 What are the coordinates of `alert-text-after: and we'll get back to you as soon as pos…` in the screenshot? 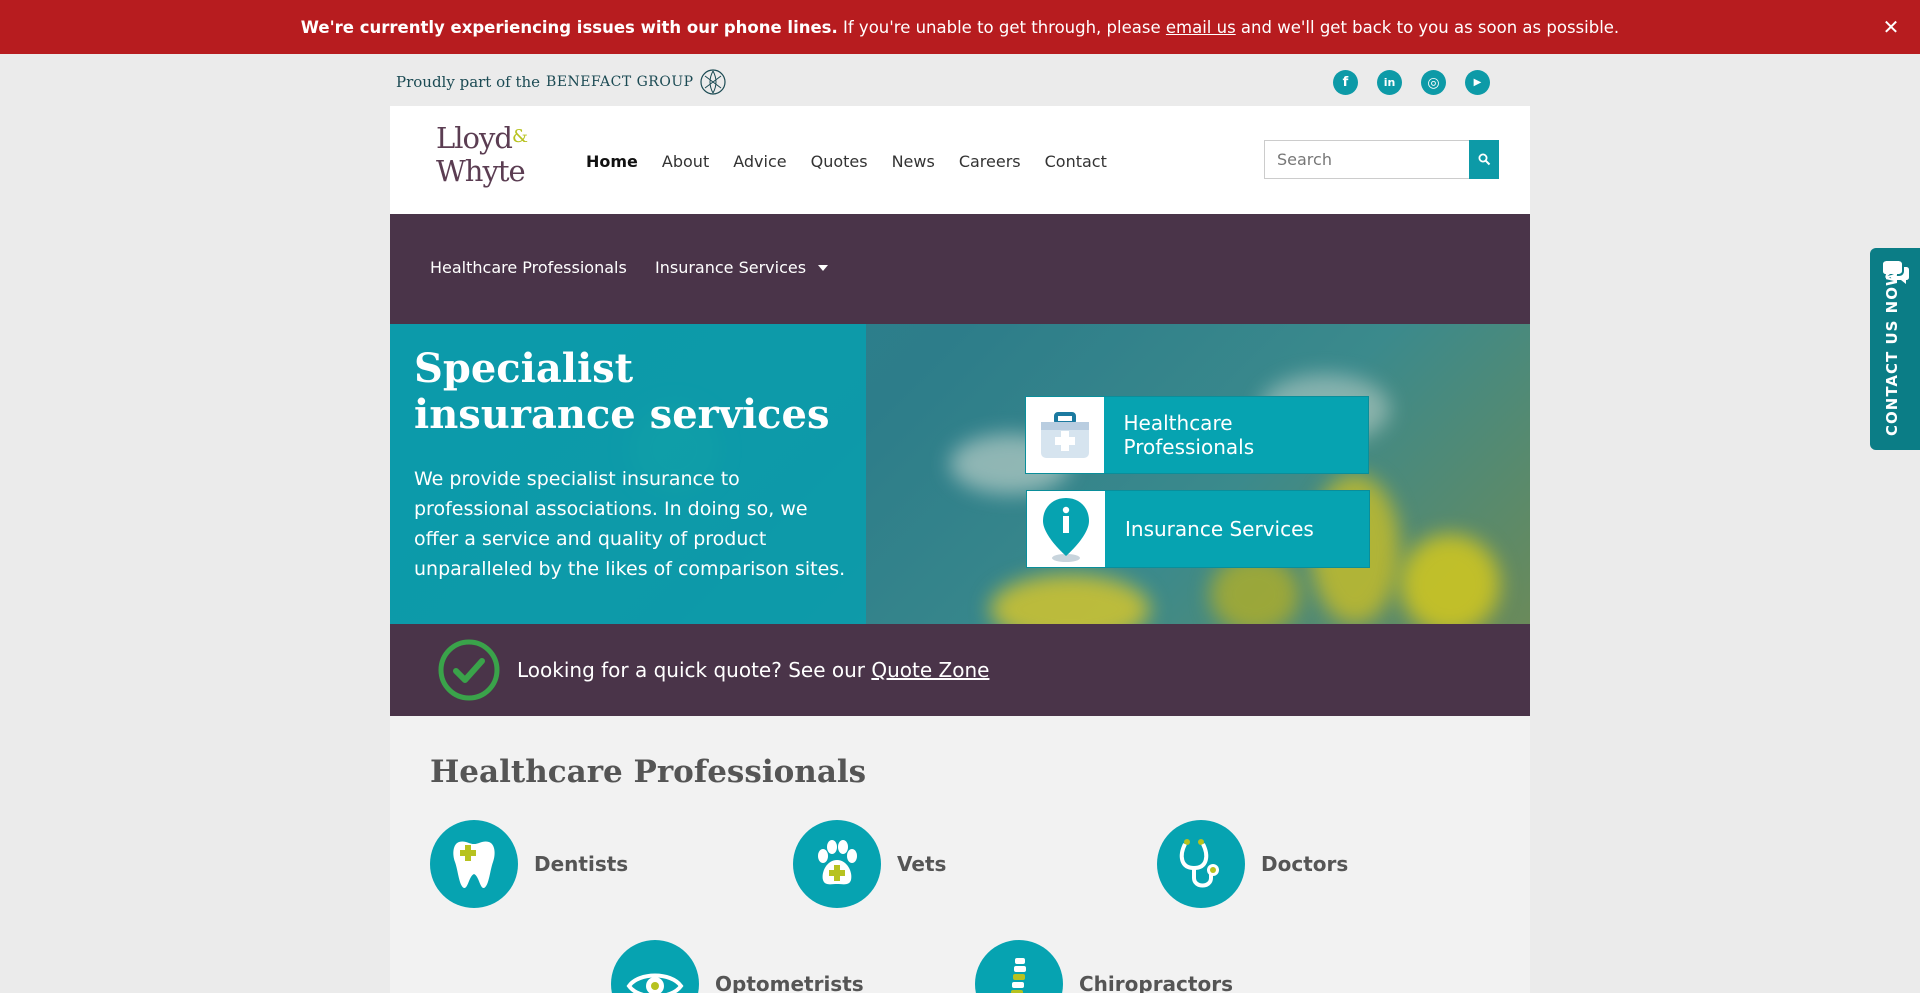 It's located at (1427, 27).